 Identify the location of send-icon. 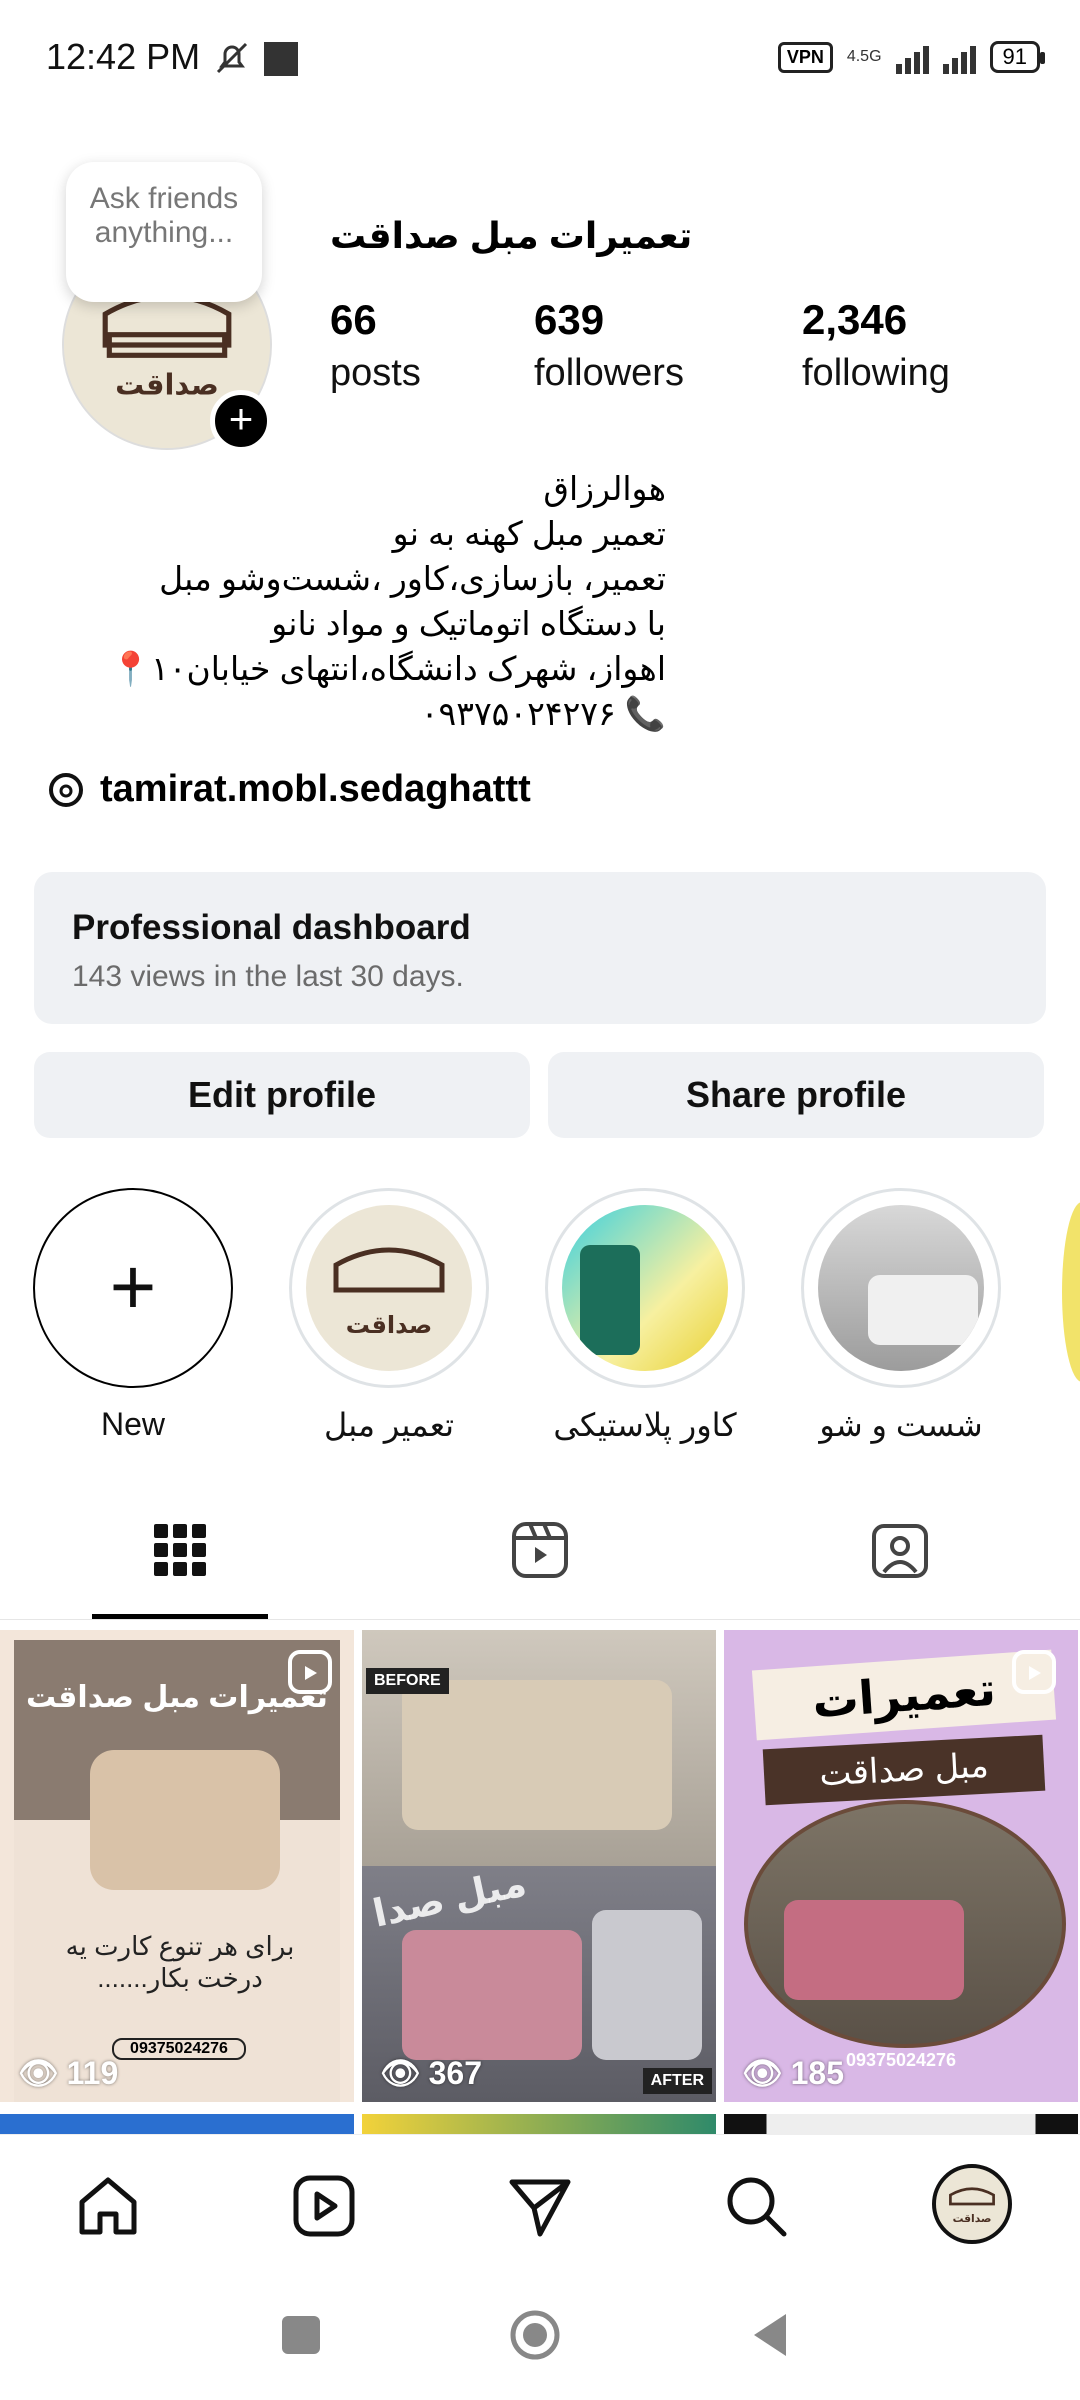
(540, 2206).